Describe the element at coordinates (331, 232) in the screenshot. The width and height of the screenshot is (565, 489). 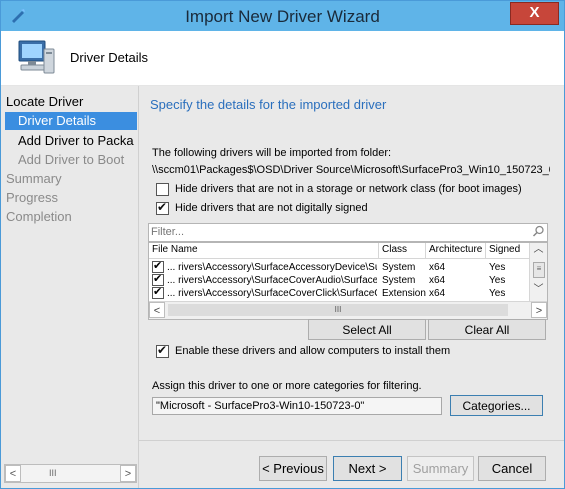
I see `filter-input` at that location.